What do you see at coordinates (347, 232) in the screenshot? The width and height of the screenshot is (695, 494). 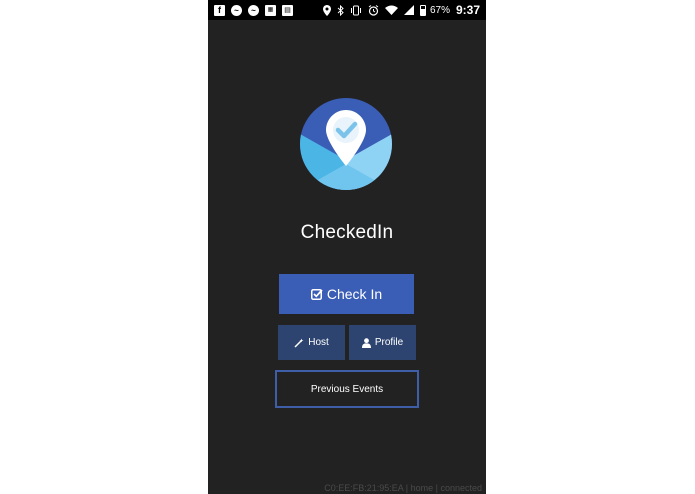 I see `app-title: CheckedIn` at bounding box center [347, 232].